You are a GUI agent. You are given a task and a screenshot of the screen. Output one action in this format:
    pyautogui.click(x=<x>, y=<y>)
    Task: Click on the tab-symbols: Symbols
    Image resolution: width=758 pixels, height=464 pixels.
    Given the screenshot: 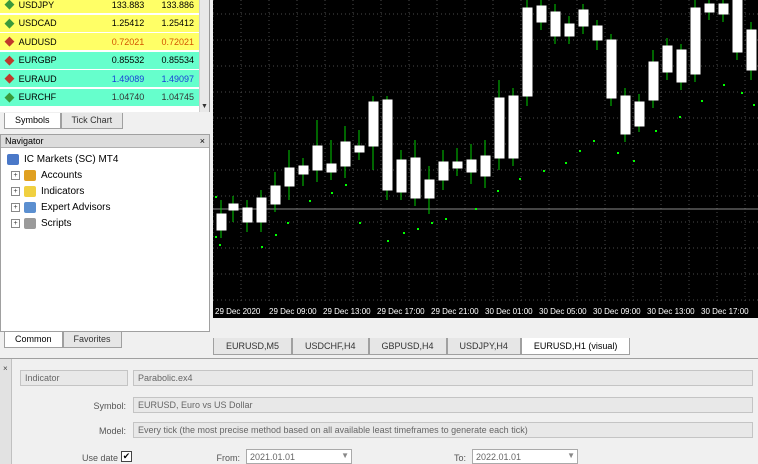 What is the action you would take?
    pyautogui.click(x=32, y=121)
    